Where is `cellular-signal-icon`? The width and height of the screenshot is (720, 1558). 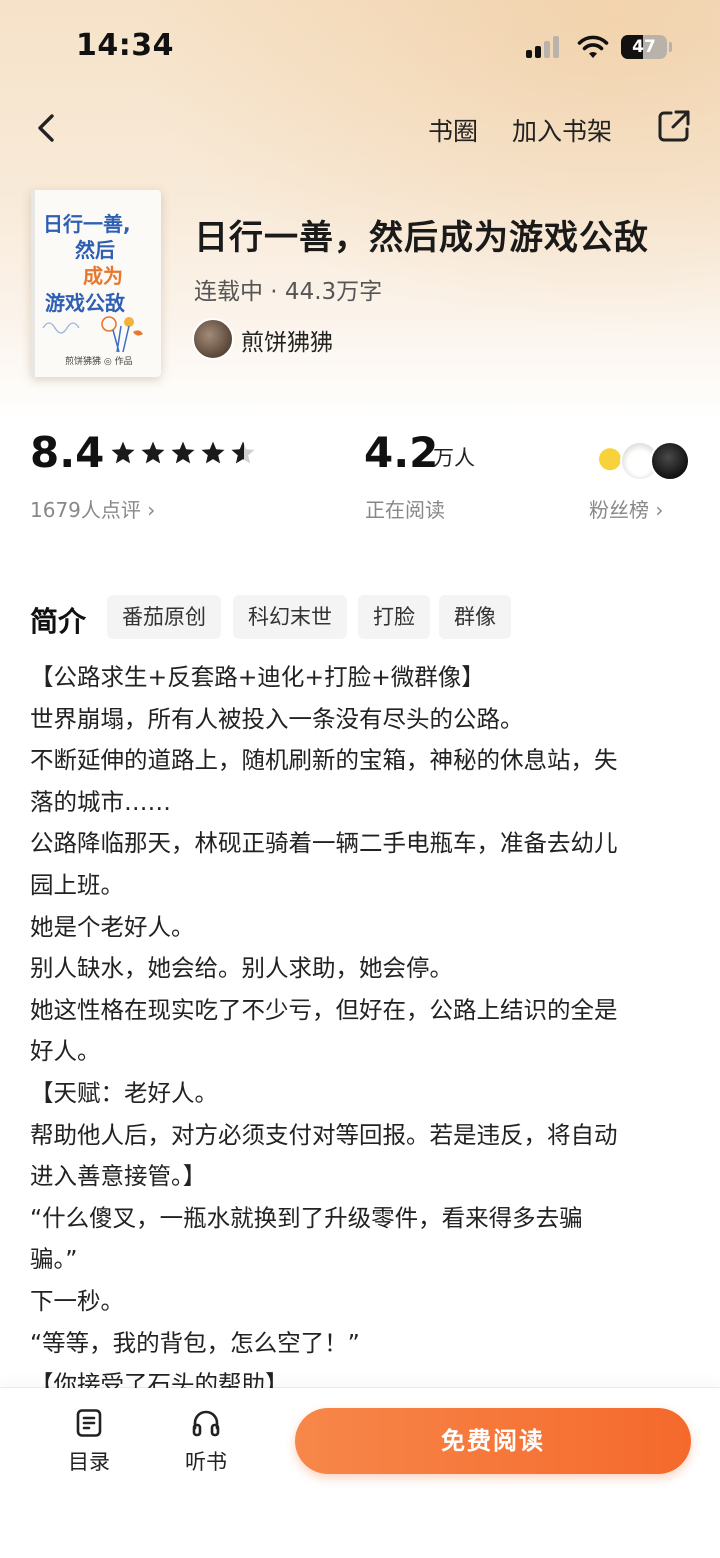
cellular-signal-icon is located at coordinates (545, 47).